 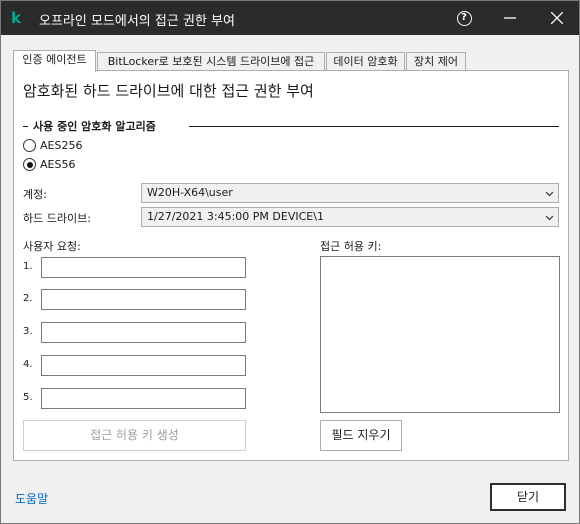 I want to click on help-icon: ?, so click(x=464, y=18).